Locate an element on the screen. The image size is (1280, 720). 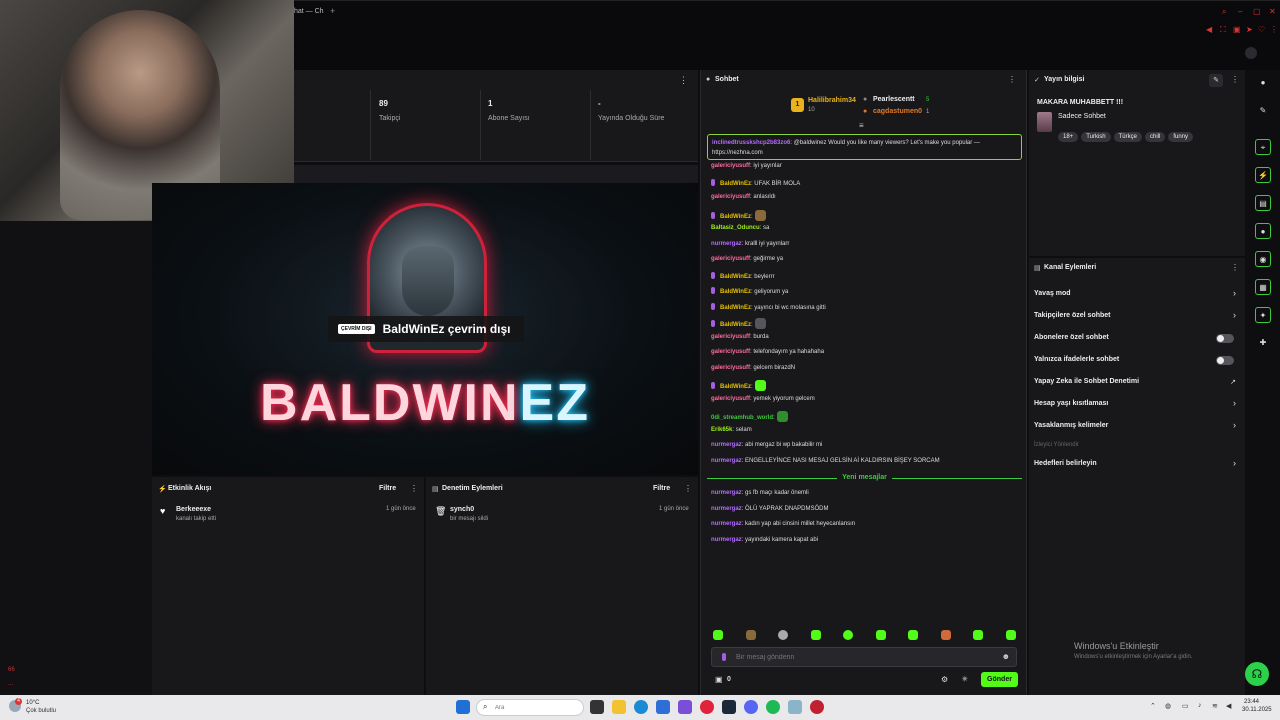
moderation-filter-button: Filtre is located at coordinates (661, 488).